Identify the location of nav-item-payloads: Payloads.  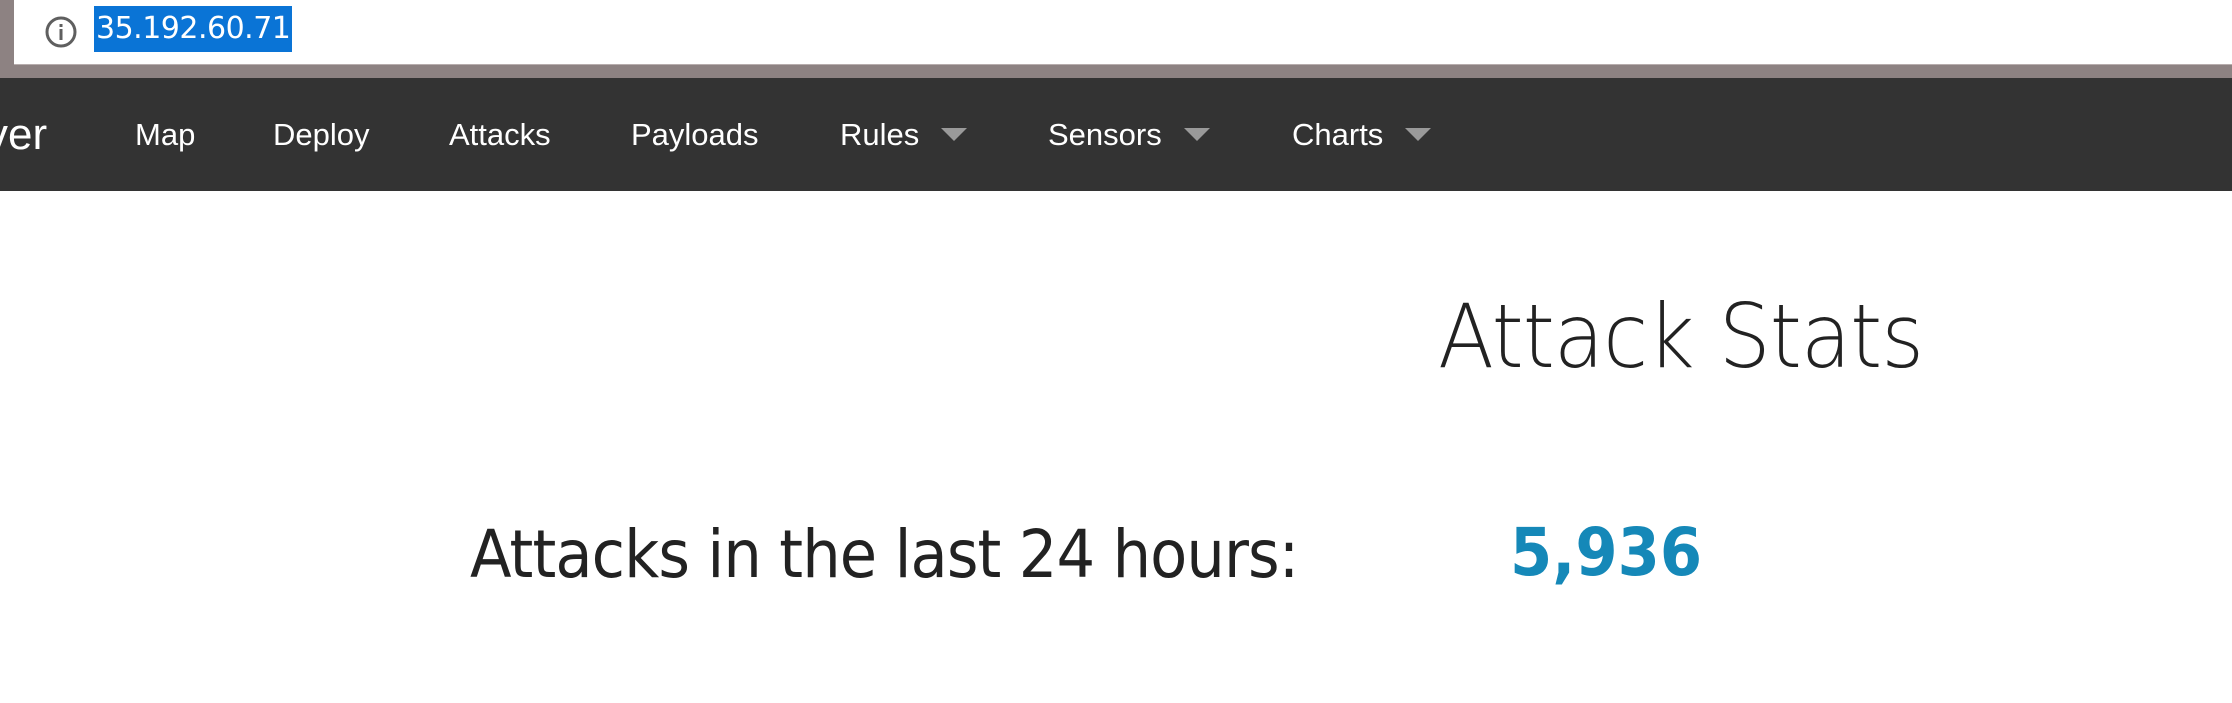
(695, 134).